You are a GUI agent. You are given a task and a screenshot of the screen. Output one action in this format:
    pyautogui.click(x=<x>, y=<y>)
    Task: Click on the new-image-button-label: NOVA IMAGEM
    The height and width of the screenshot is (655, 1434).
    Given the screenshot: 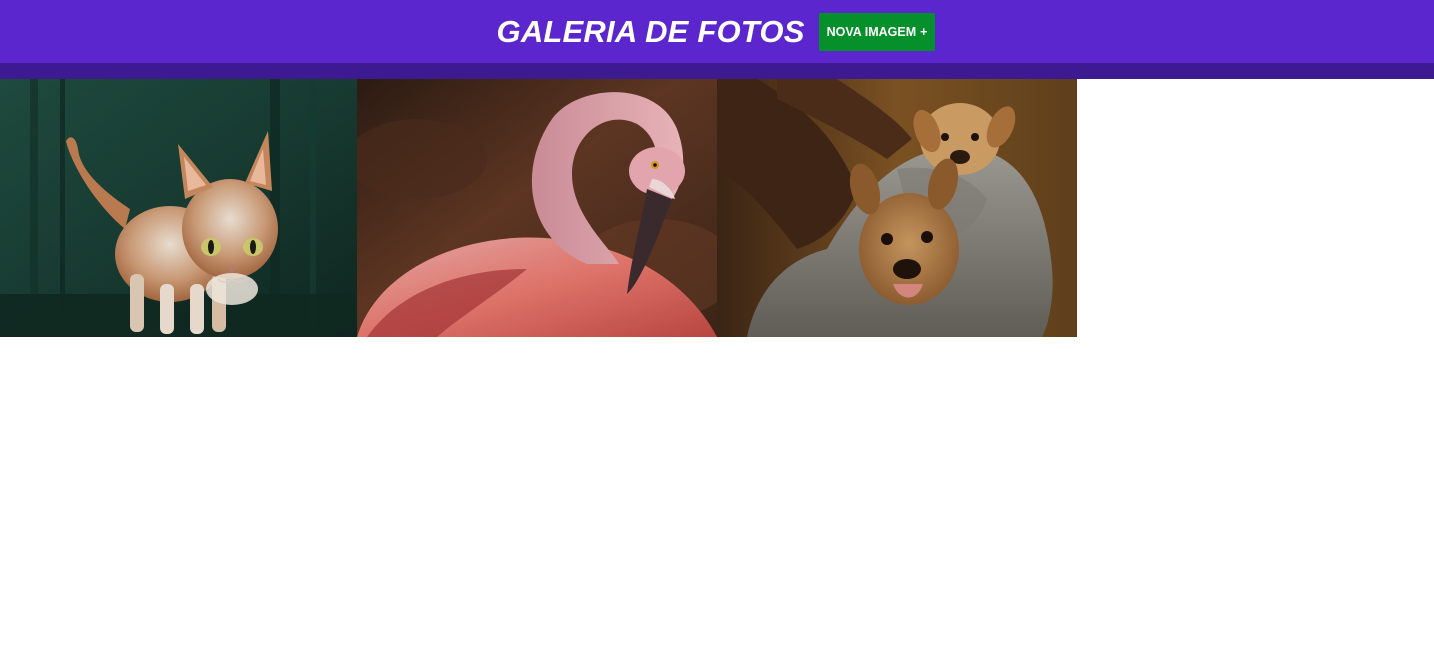 What is the action you would take?
    pyautogui.click(x=871, y=31)
    